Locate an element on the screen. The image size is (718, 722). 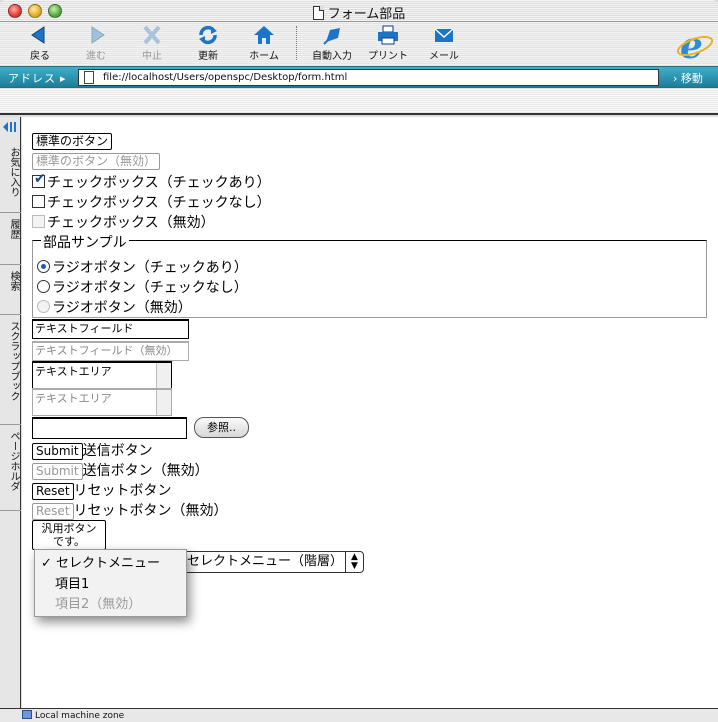
go-button: › 移動 is located at coordinates (688, 78).